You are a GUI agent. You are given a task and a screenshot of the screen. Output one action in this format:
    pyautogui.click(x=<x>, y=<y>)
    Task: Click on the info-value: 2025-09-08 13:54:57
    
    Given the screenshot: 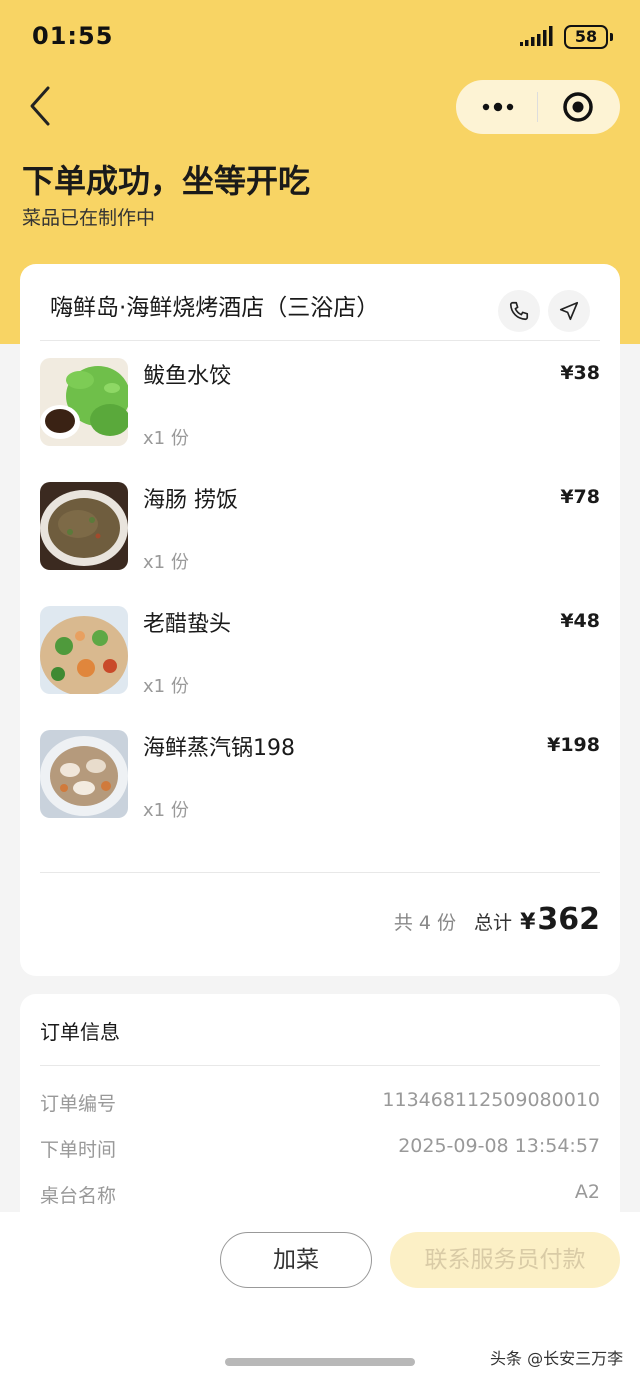 What is the action you would take?
    pyautogui.click(x=499, y=1146)
    